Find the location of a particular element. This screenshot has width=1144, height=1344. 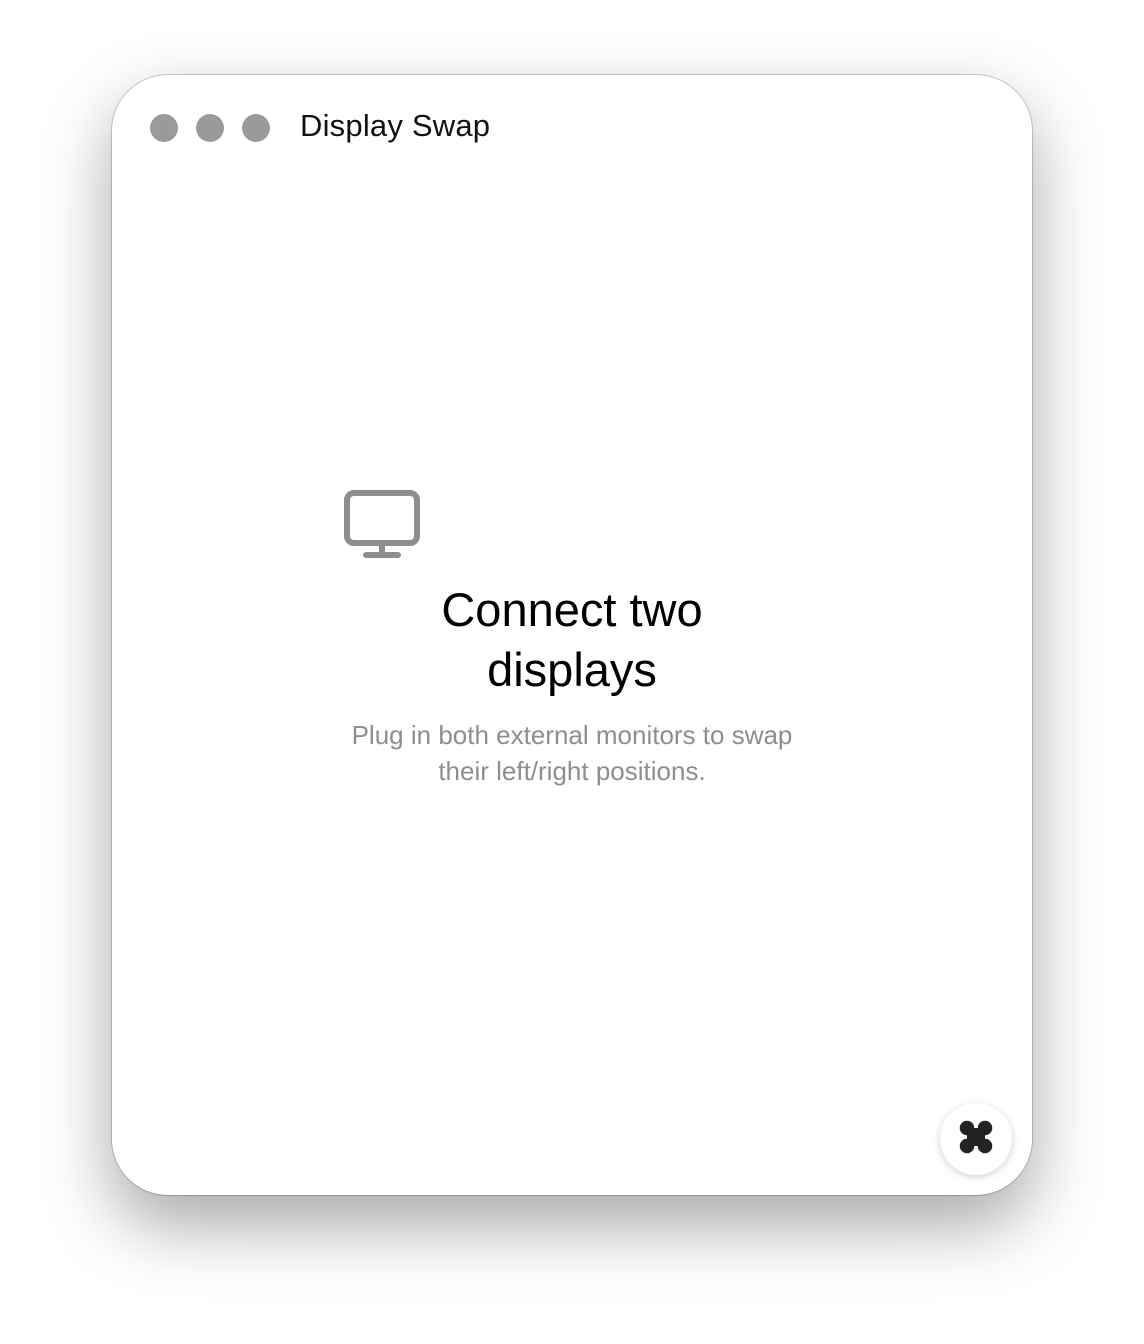

zoom-button is located at coordinates (256, 128).